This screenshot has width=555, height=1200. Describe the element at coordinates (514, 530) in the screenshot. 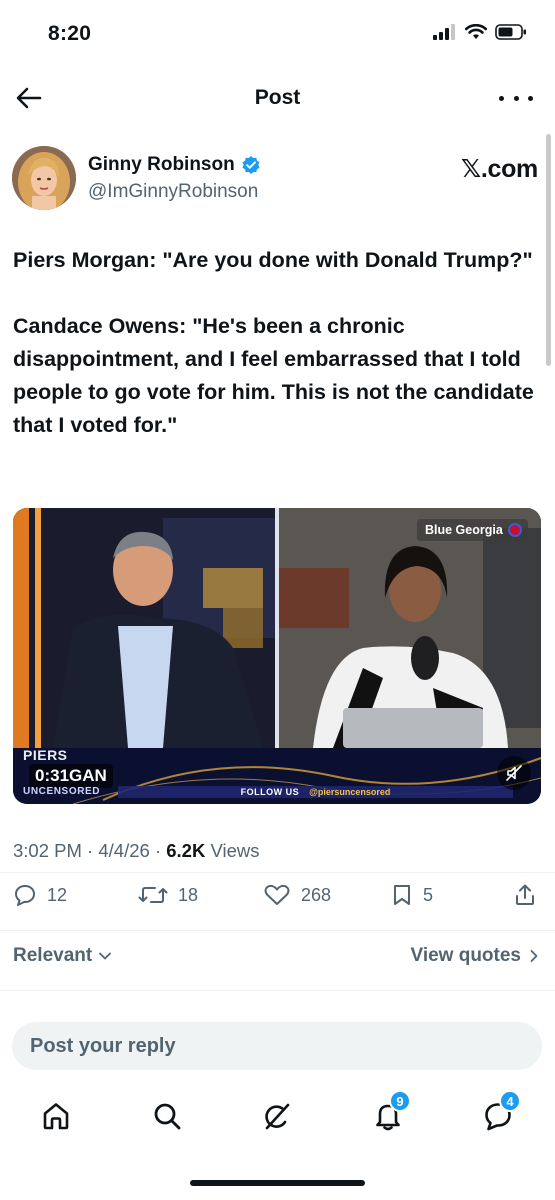

I see `channel-logo-icon` at that location.